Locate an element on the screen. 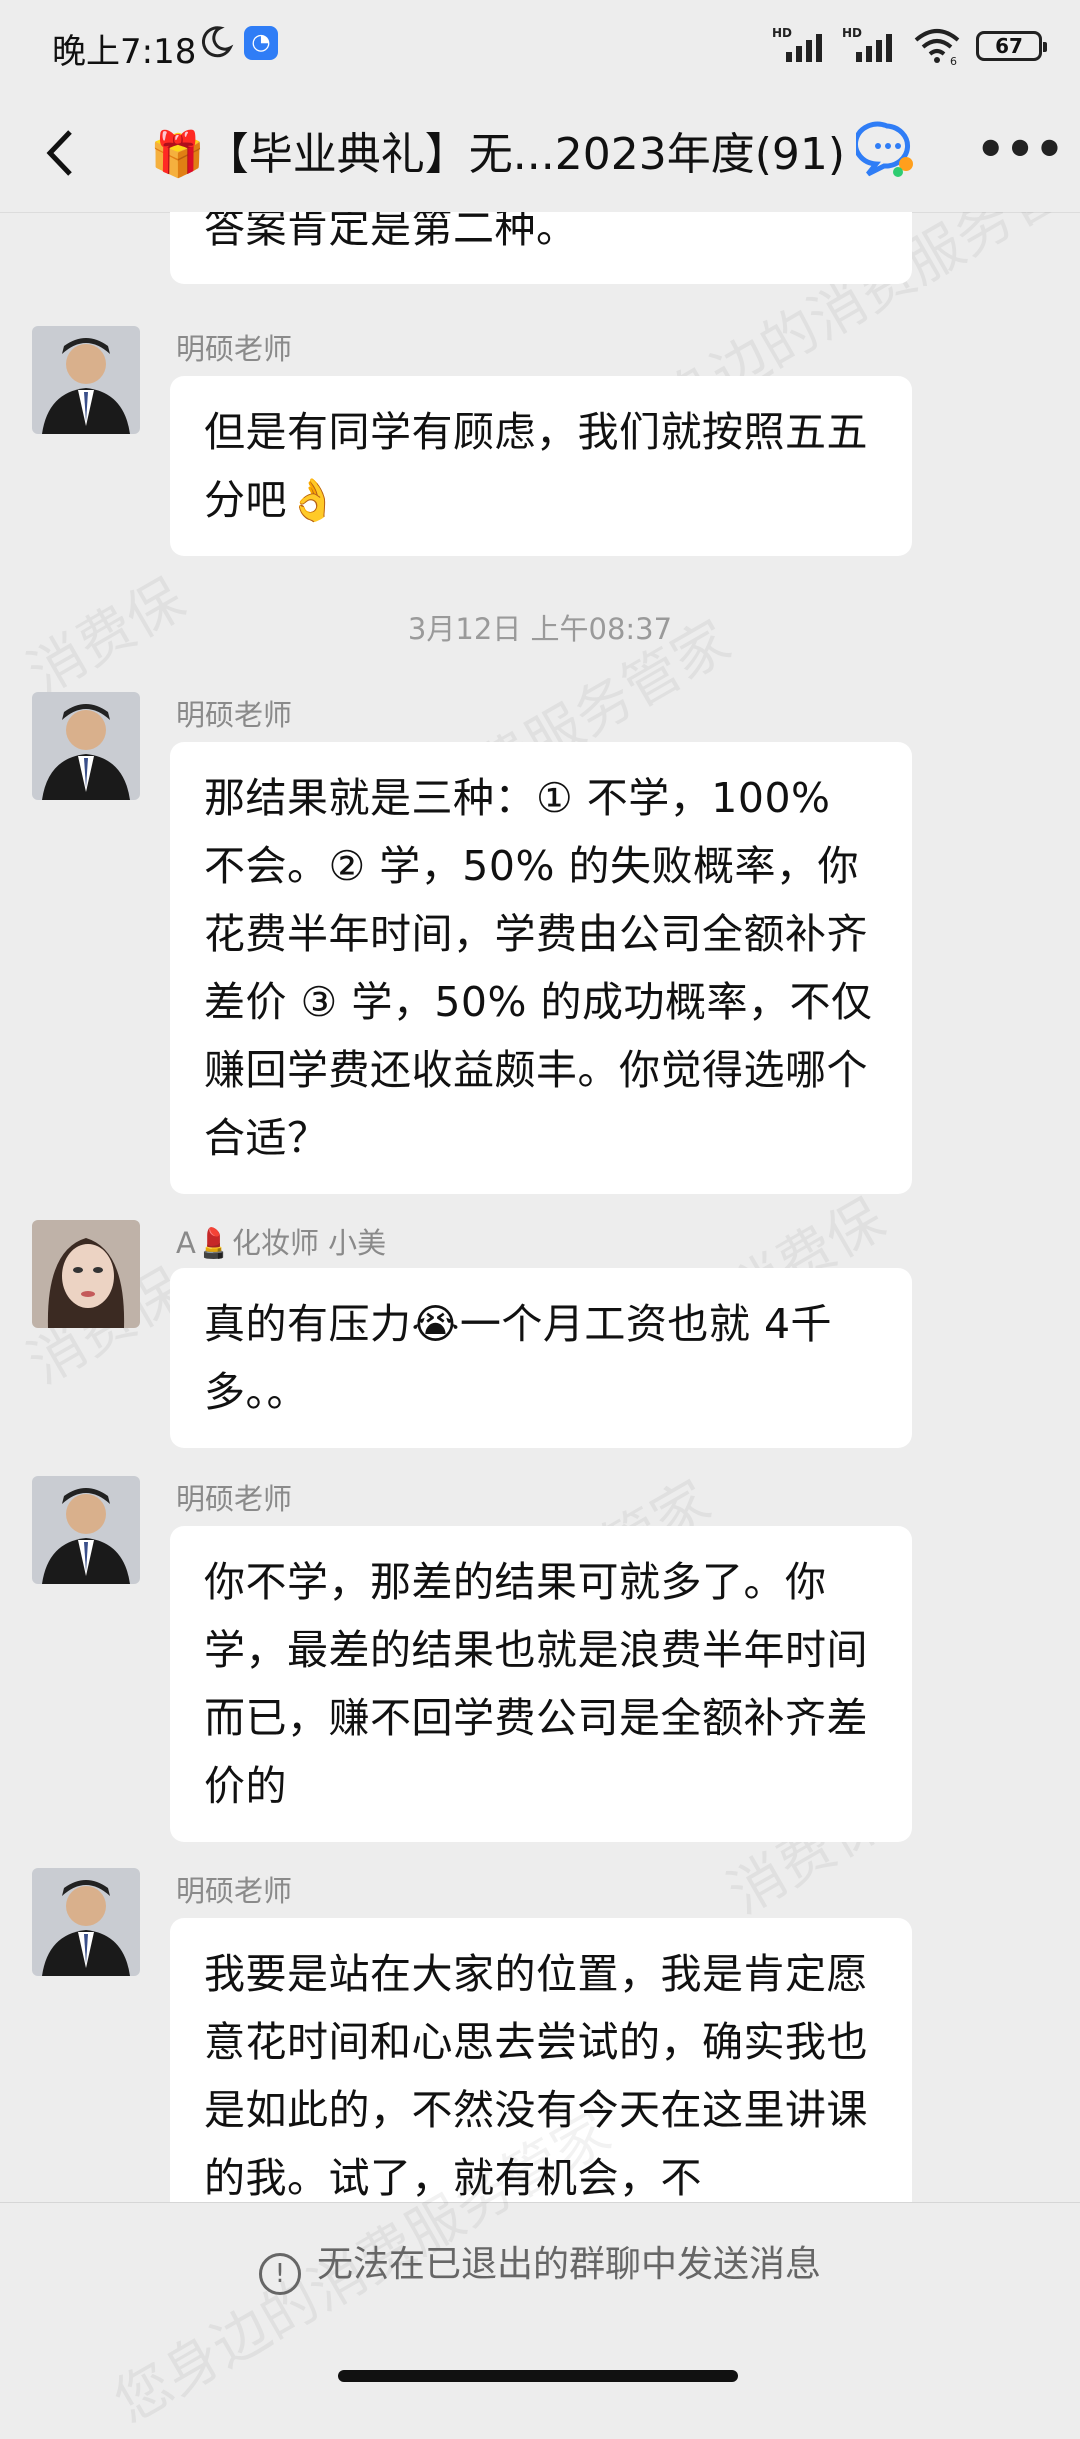 The height and width of the screenshot is (2439, 1080). exit-notice-text: 无法在已退出的群聊中发送消息 is located at coordinates (568, 2264).